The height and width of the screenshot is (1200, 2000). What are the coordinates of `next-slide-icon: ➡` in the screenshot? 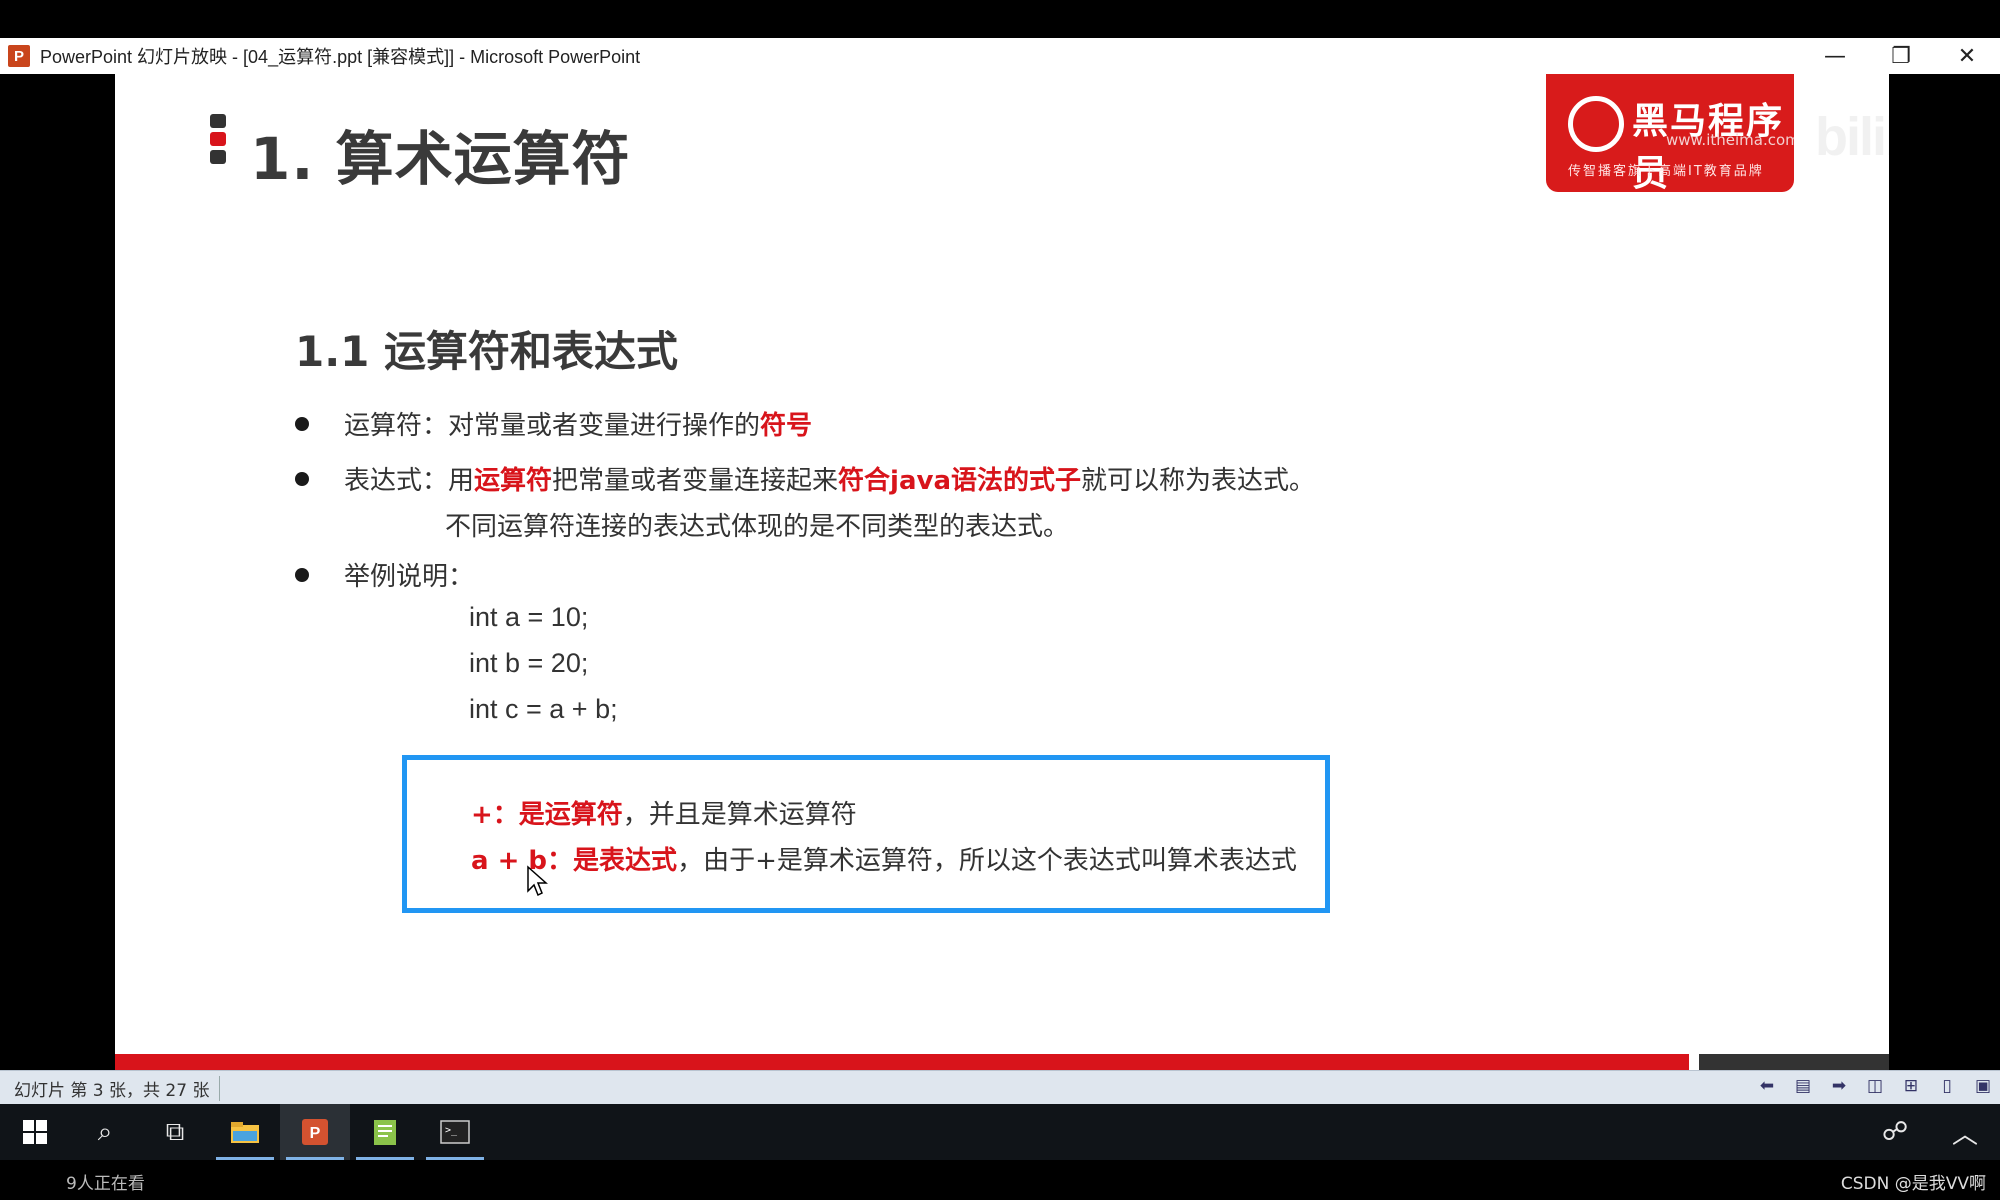 It's located at (1839, 1086).